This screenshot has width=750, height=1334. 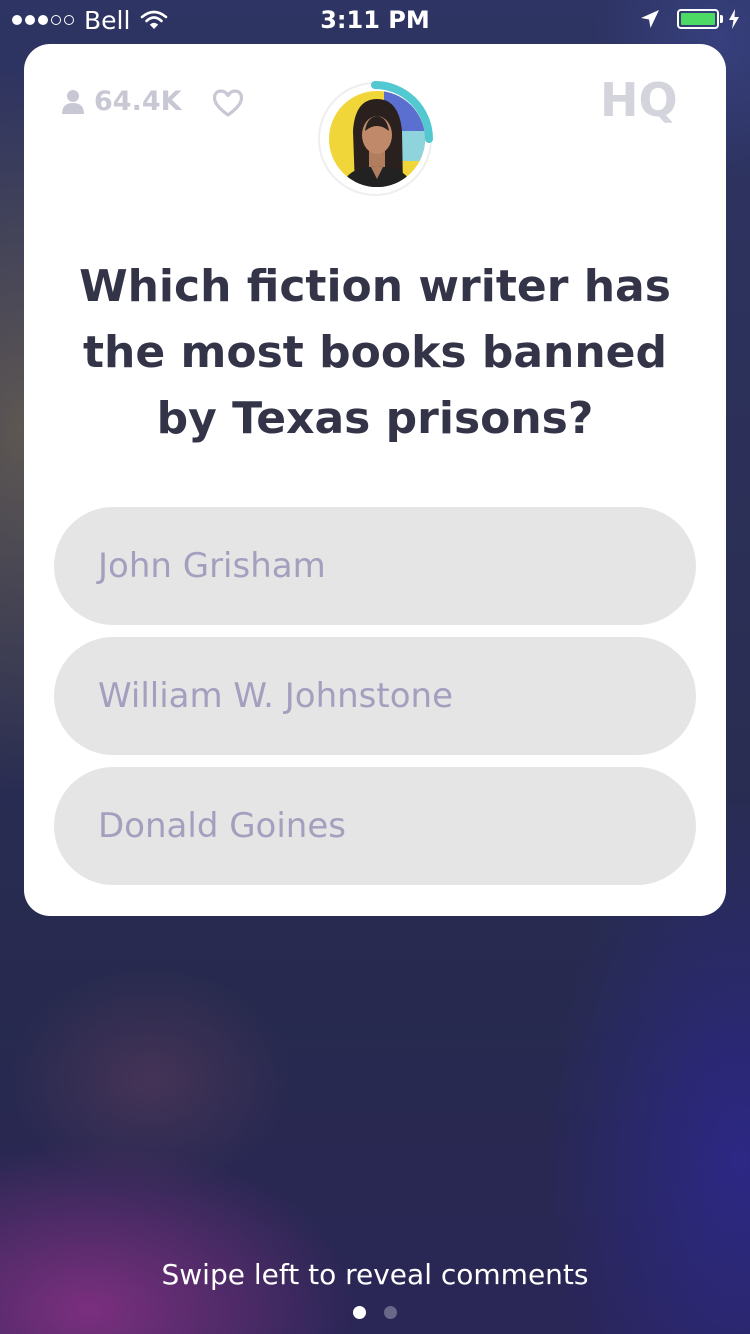 I want to click on status-time: 3:11 PM, so click(x=375, y=20).